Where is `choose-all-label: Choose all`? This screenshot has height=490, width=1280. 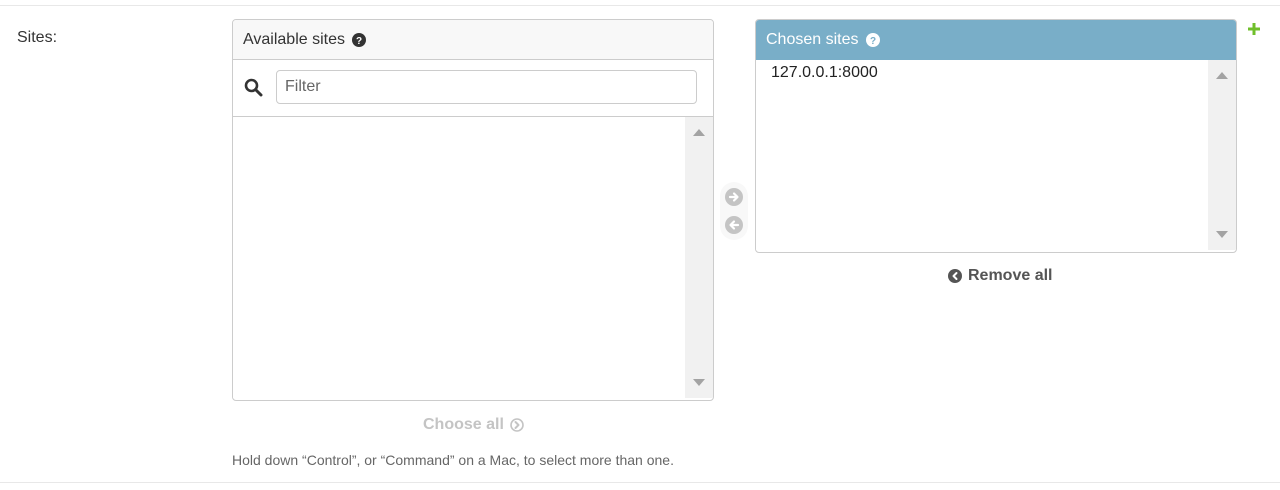 choose-all-label: Choose all is located at coordinates (463, 424).